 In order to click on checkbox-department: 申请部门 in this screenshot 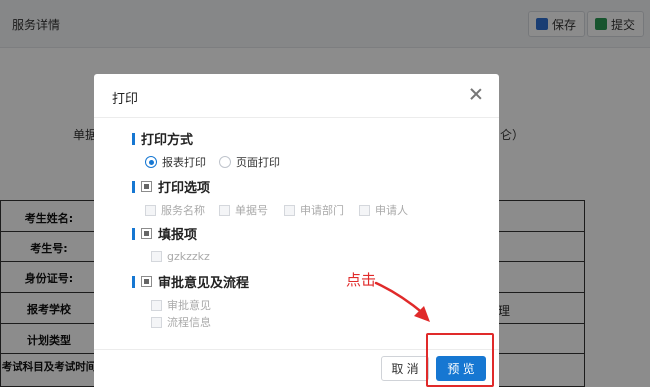, I will do `click(314, 210)`.